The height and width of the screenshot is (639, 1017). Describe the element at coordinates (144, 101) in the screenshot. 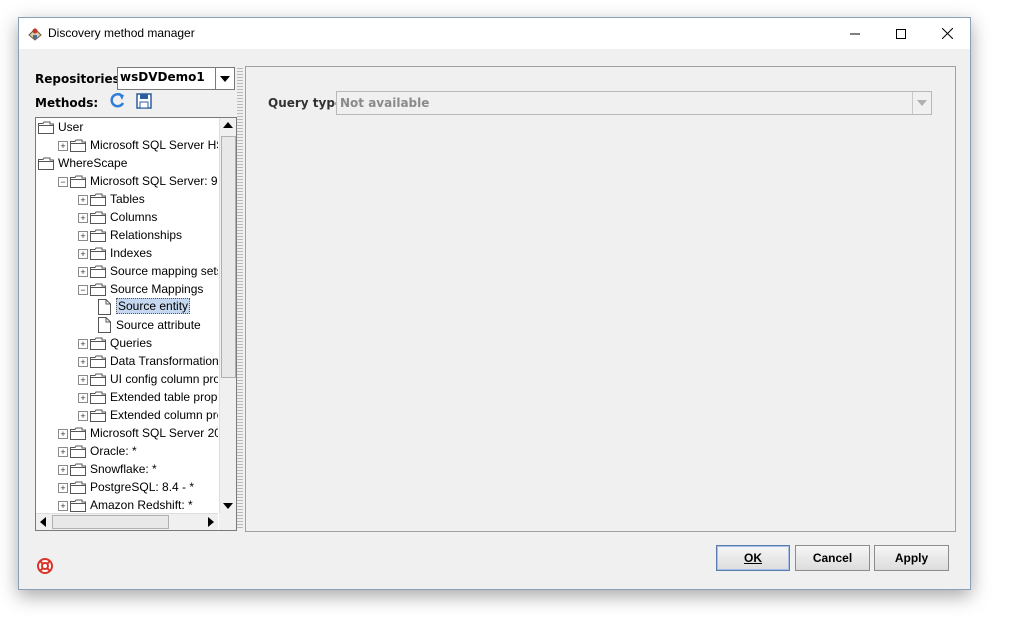

I see `save-icon` at that location.